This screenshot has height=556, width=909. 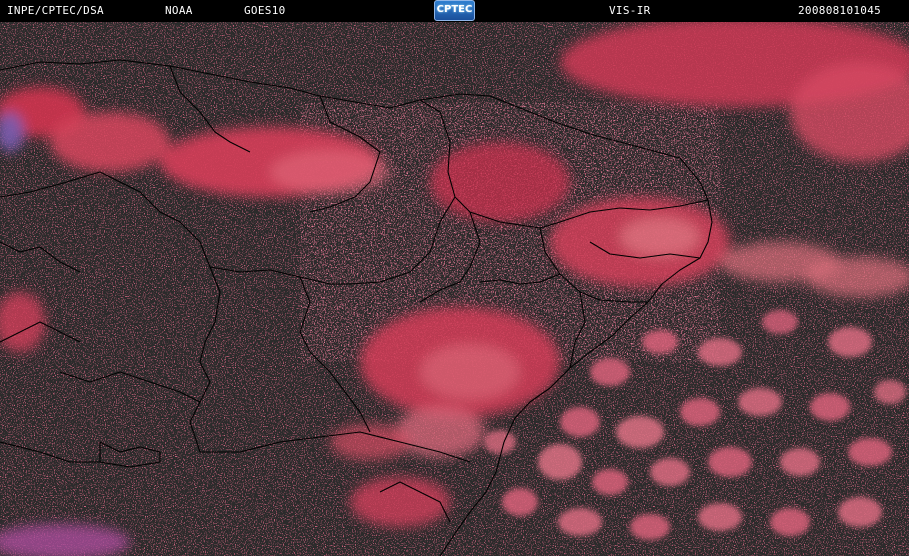 I want to click on cptec-logo: CPTEC, so click(x=454, y=10).